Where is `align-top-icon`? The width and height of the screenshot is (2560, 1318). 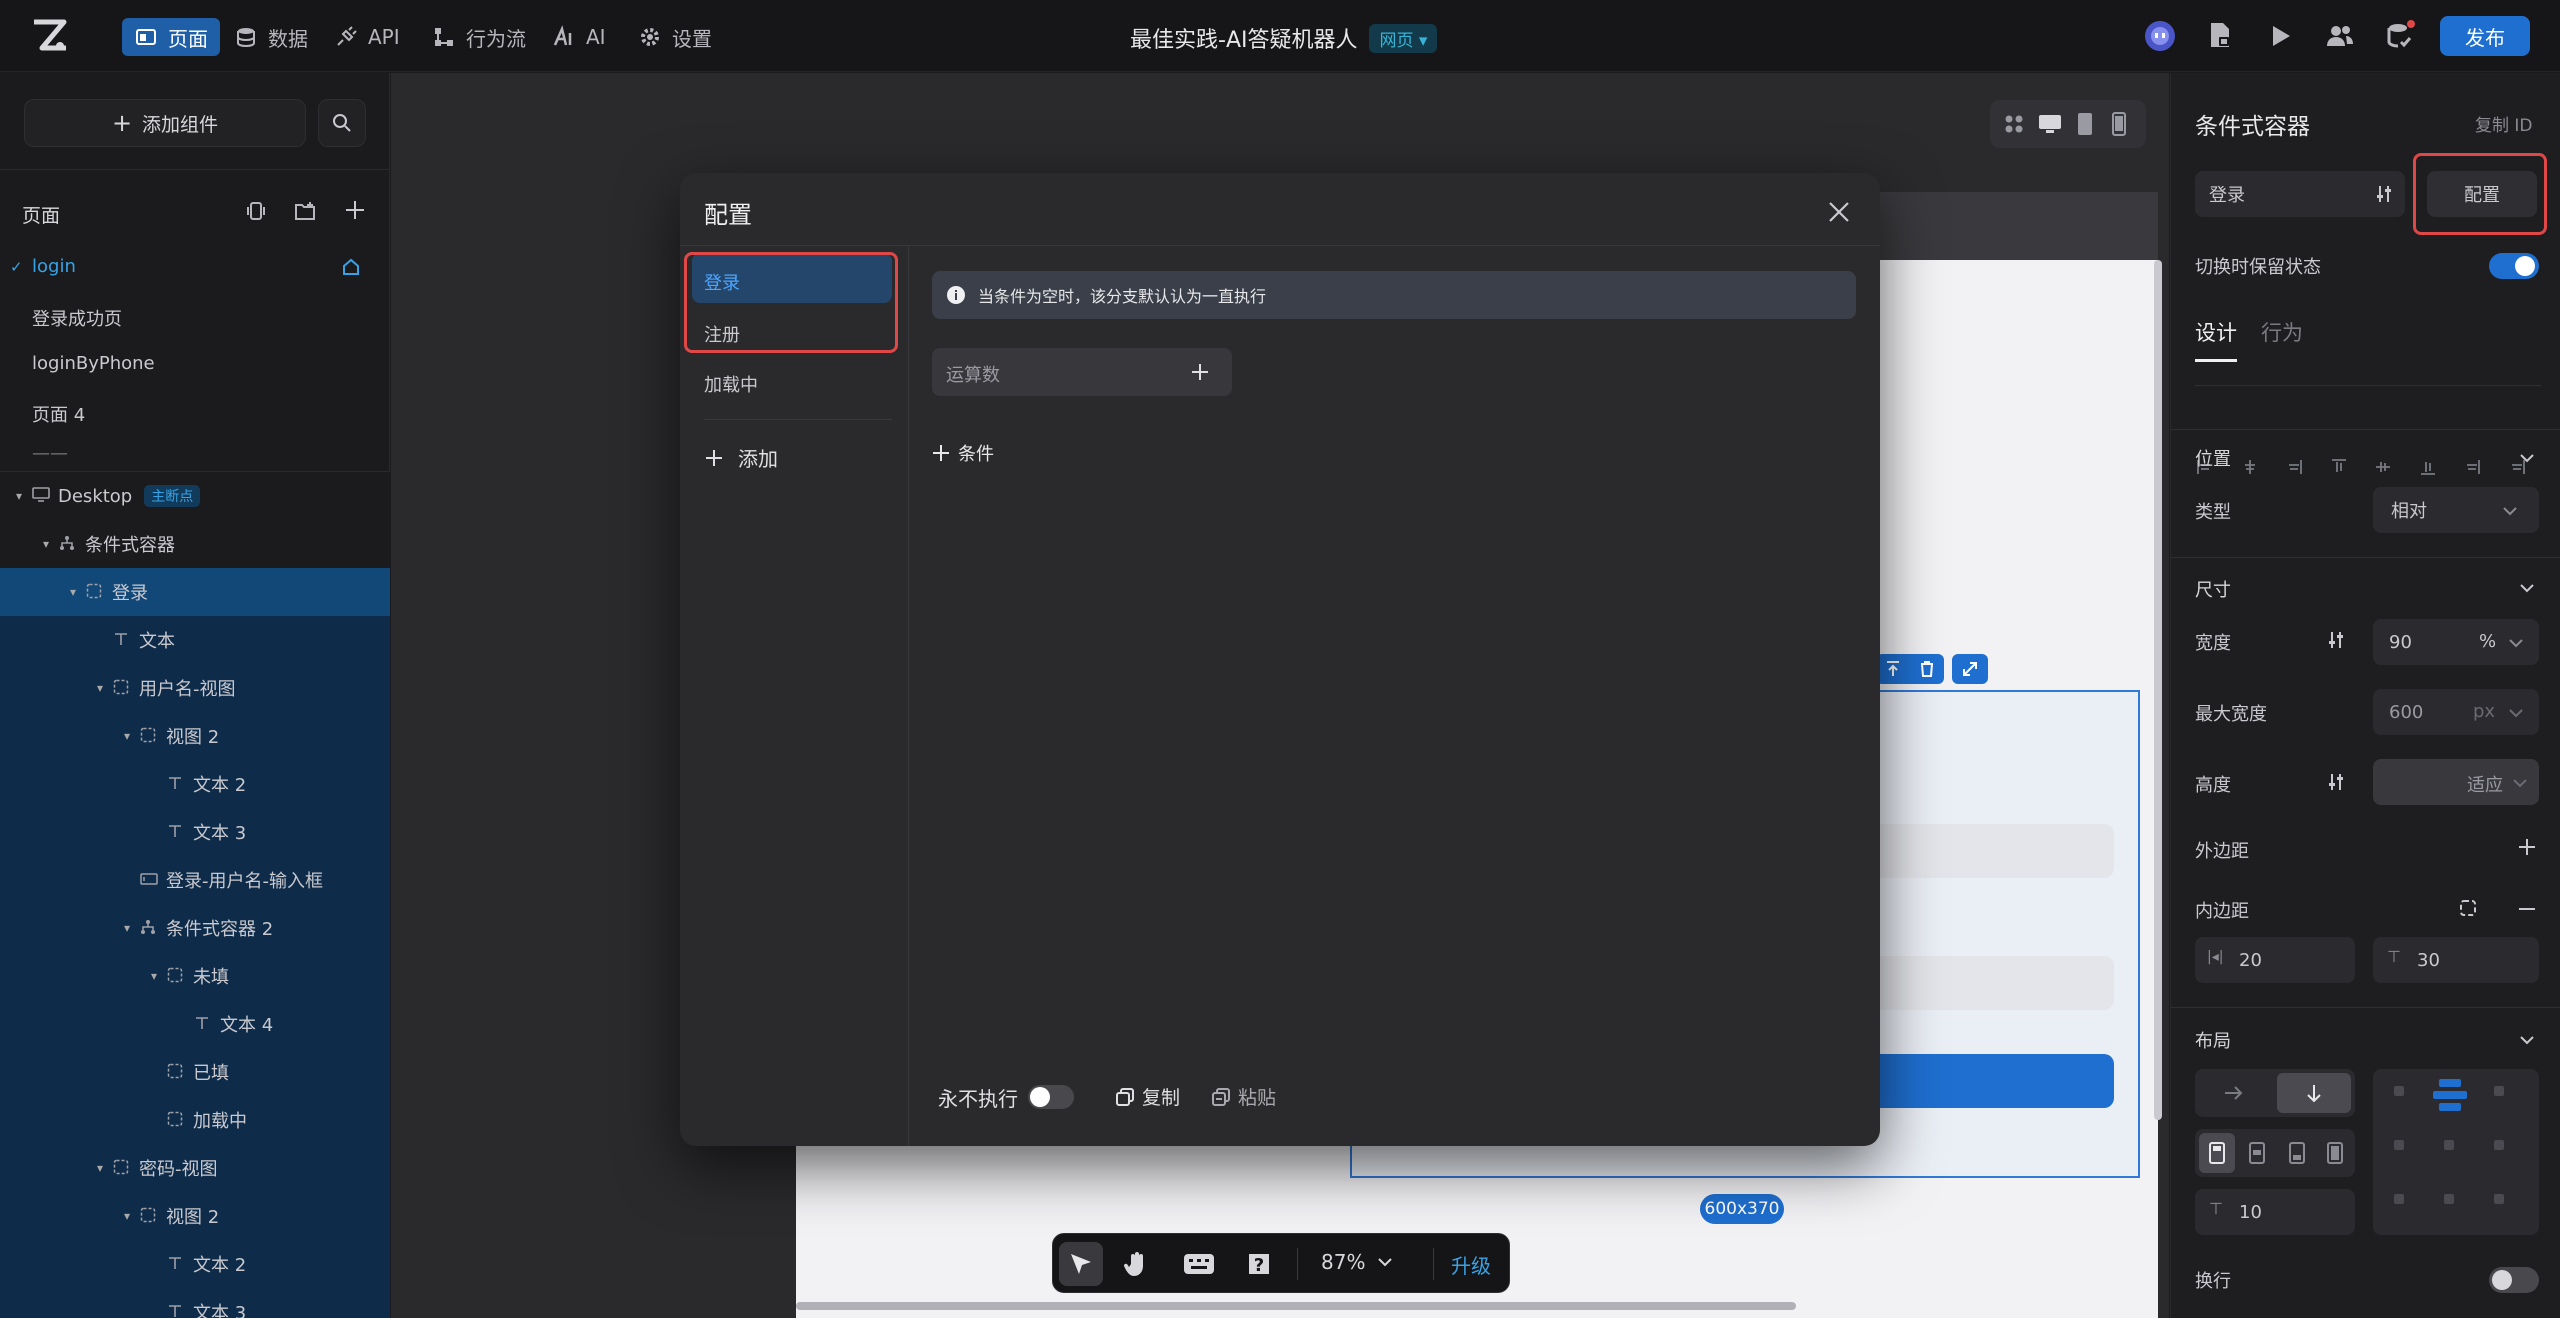 align-top-icon is located at coordinates (2339, 467).